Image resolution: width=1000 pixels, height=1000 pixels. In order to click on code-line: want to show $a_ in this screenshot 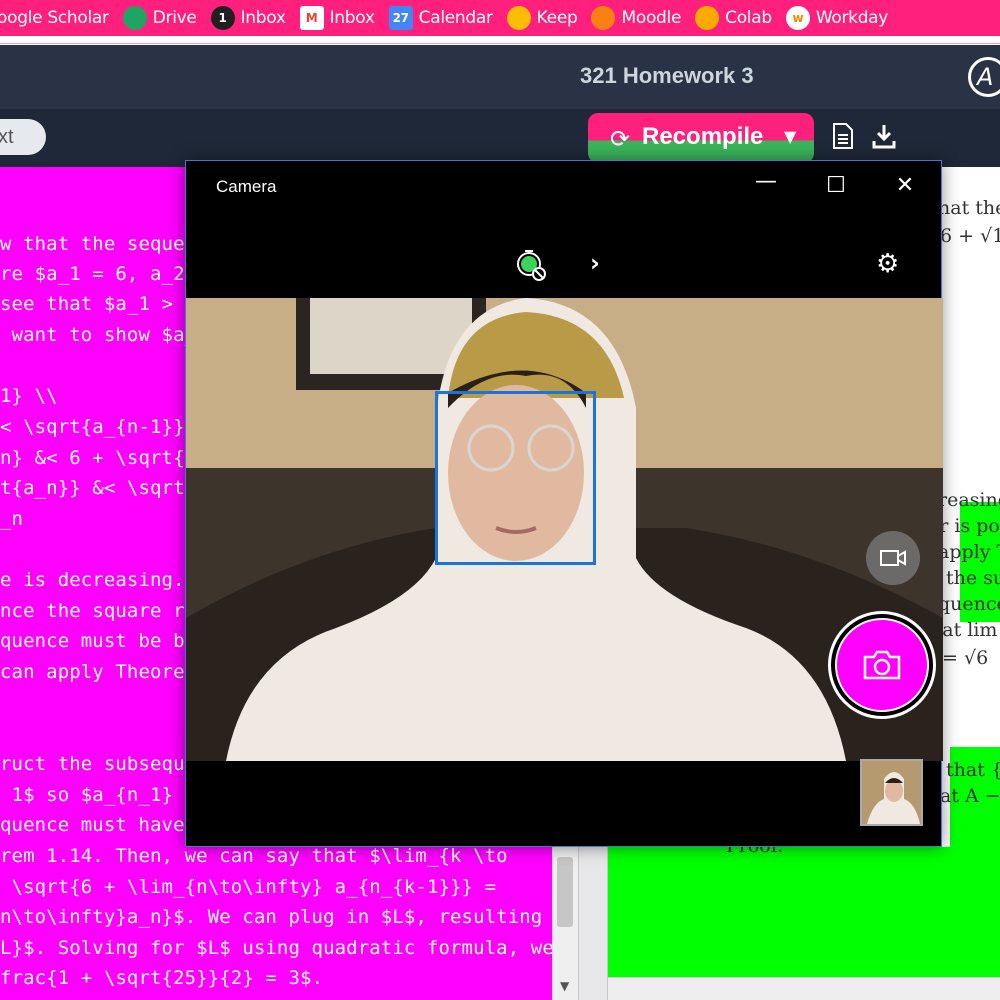, I will do `click(98, 335)`.